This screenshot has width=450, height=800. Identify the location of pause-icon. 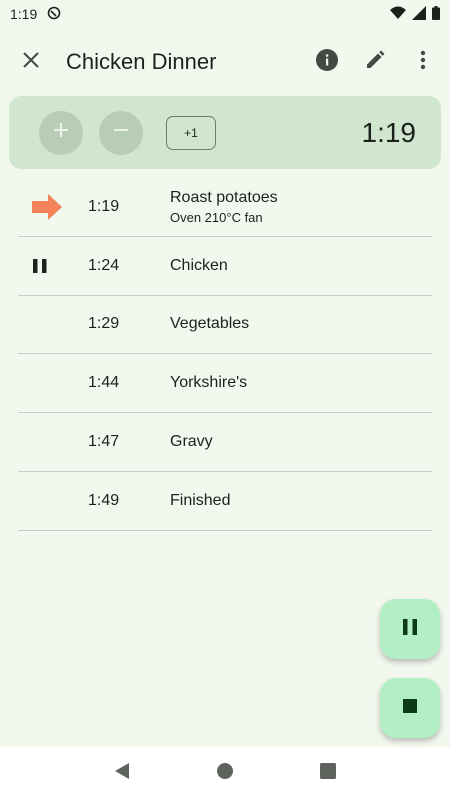
(410, 629).